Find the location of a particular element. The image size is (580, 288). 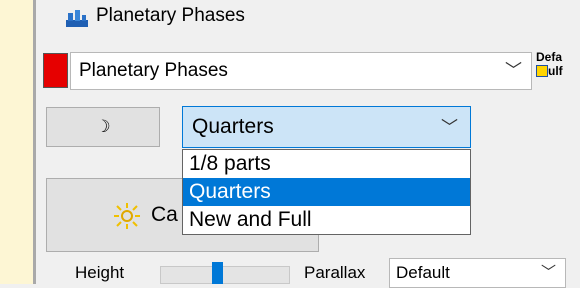

height-slider-track is located at coordinates (225, 275).